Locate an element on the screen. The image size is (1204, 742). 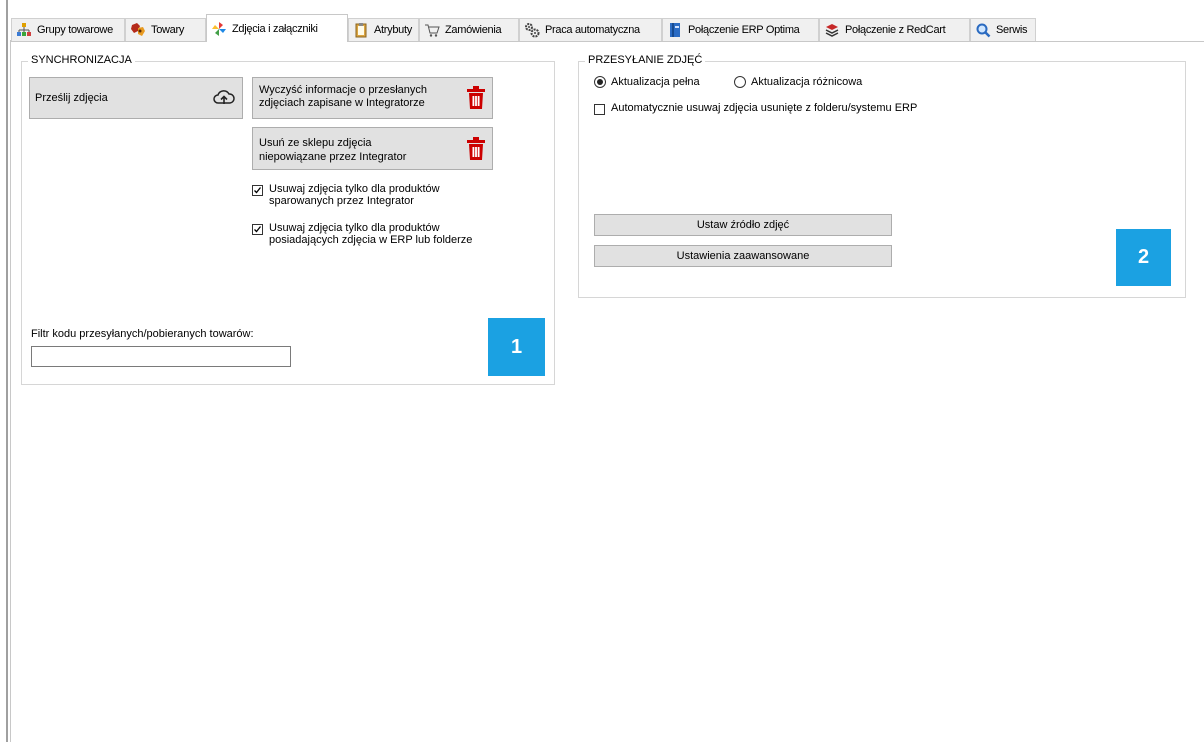
window-edge is located at coordinates (7, 371).